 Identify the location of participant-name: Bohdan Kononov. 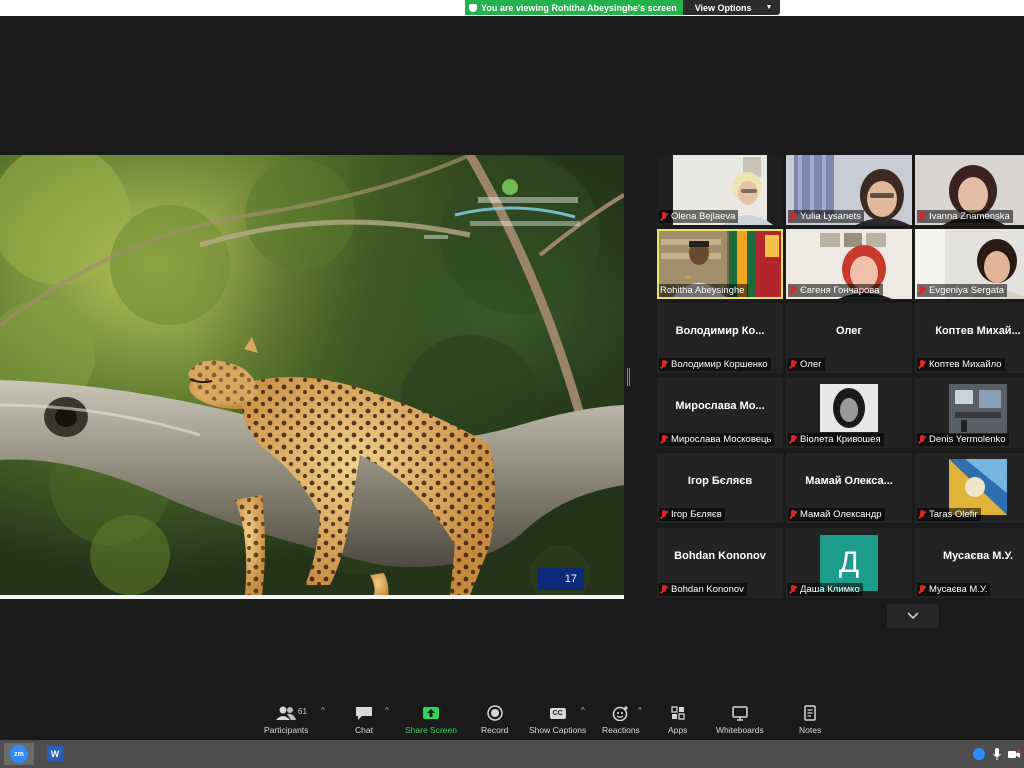
(703, 589).